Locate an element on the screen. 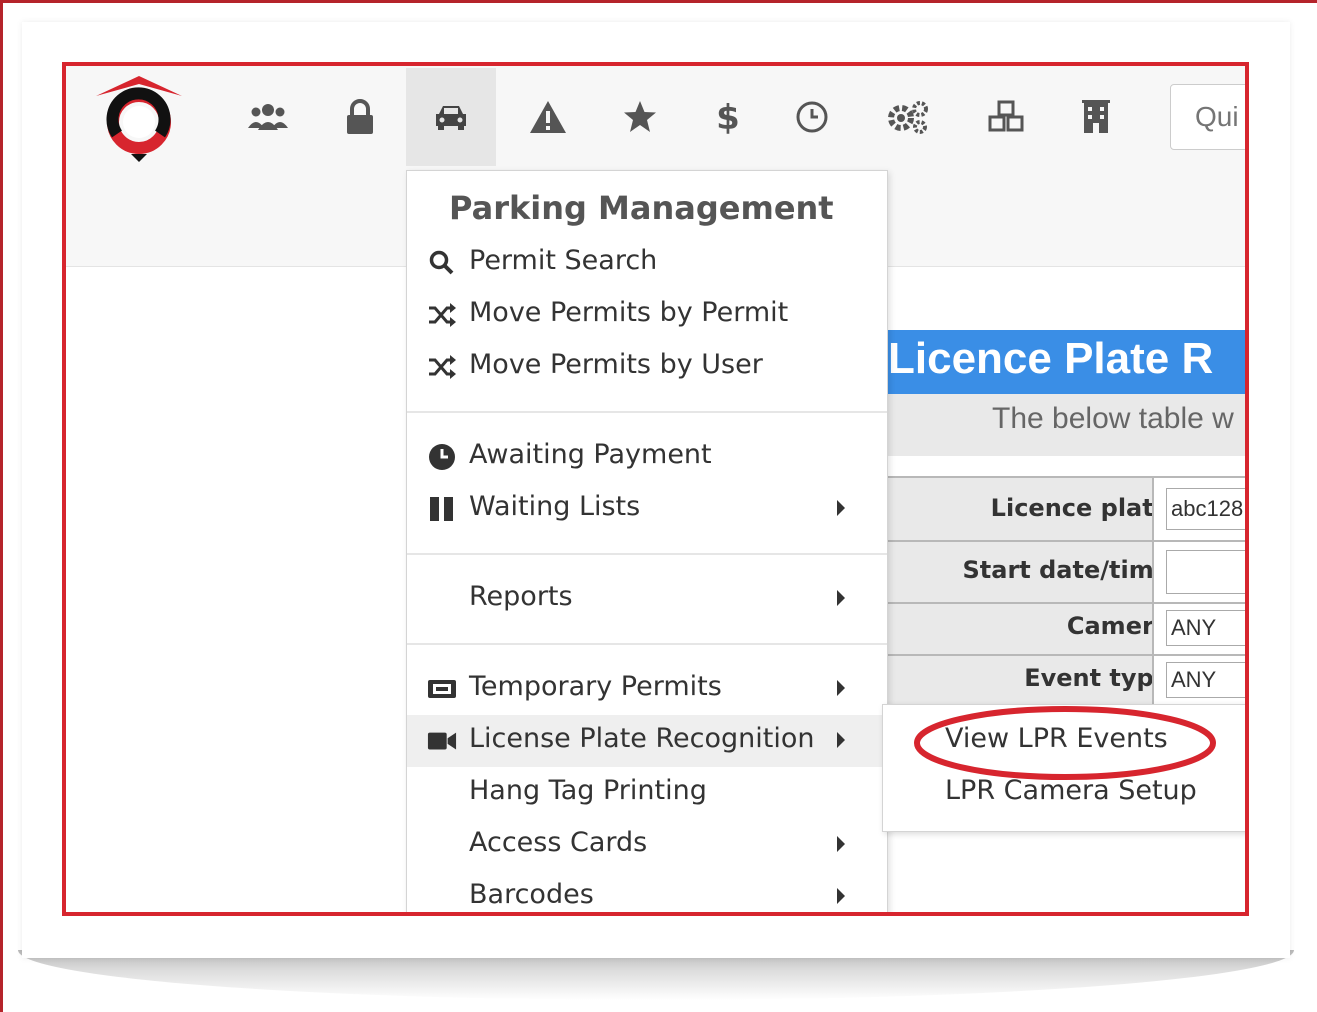  video-camera-icon is located at coordinates (442, 741).